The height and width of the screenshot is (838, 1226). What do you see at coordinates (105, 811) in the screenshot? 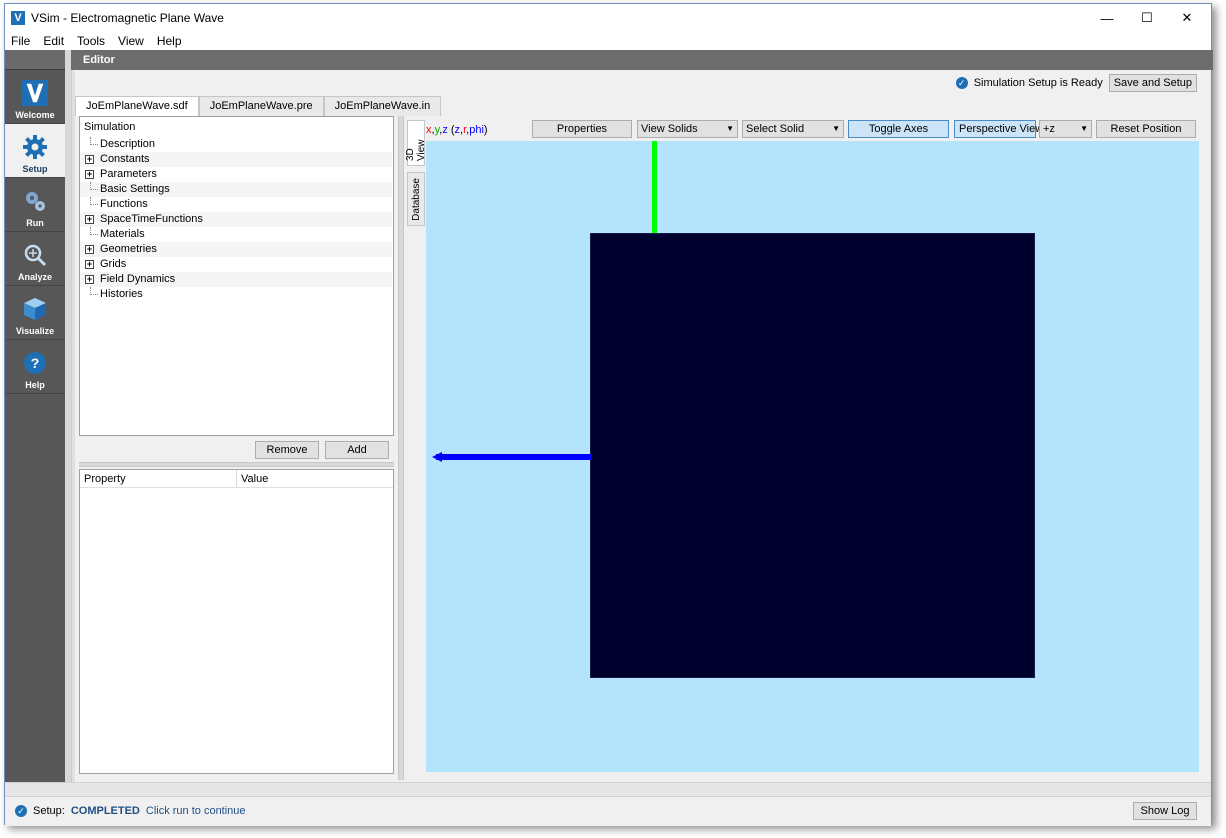
I see `status-state: COMPLETED` at bounding box center [105, 811].